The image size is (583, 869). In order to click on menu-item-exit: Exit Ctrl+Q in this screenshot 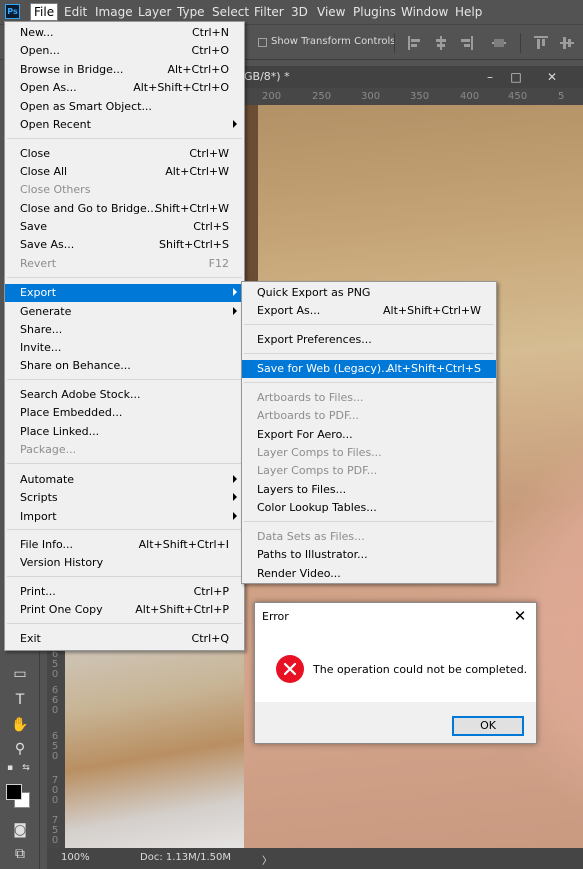, I will do `click(124, 639)`.